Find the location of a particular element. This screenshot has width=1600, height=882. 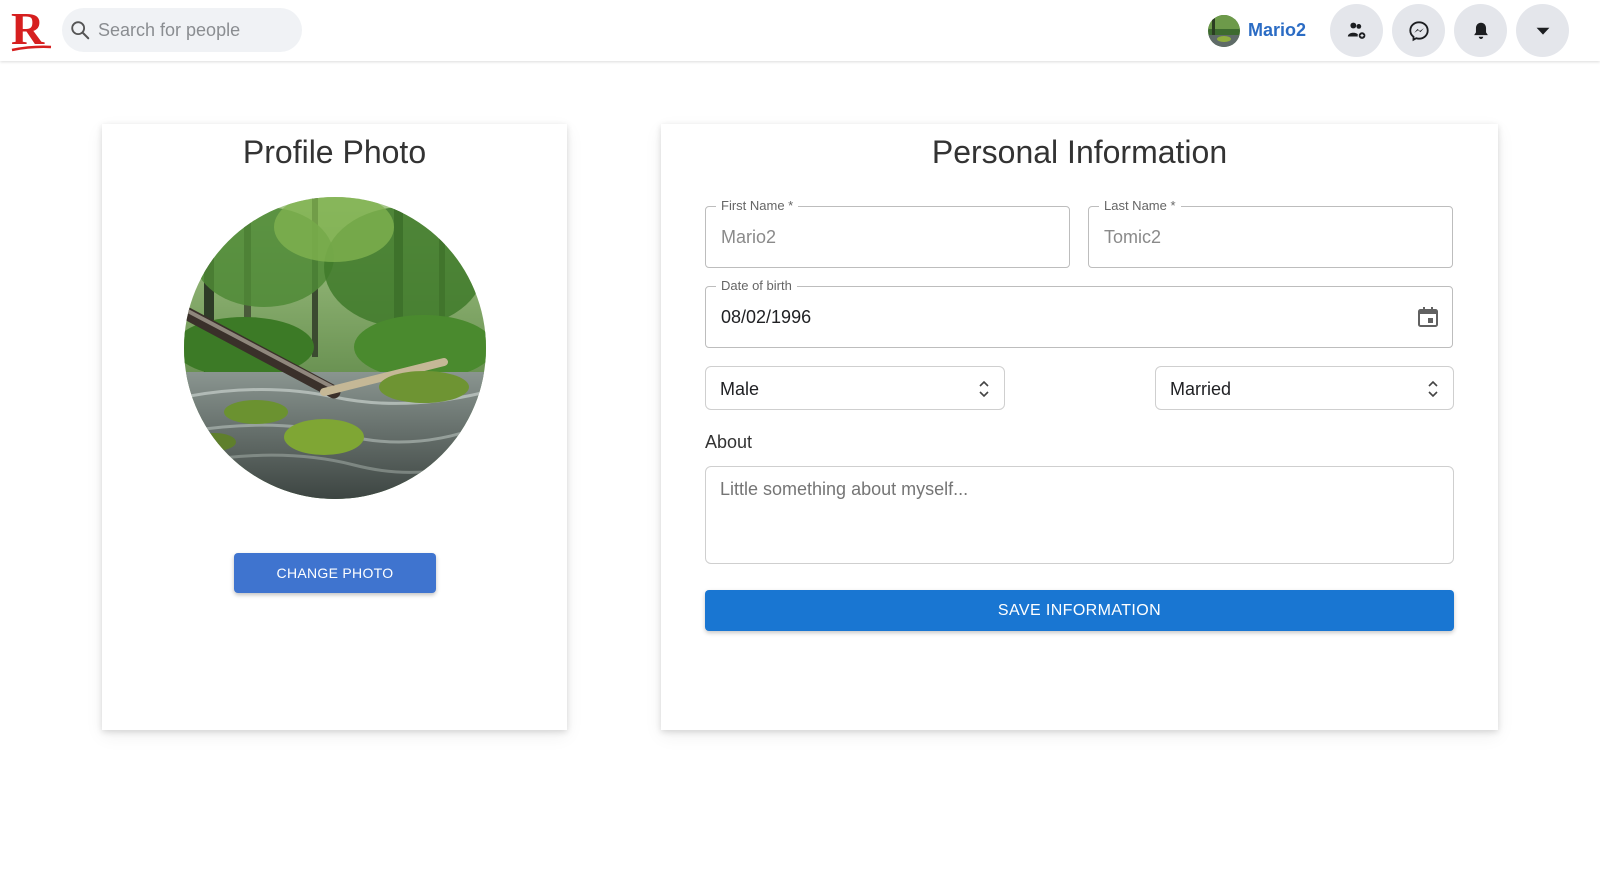

messenger-button is located at coordinates (1418, 30).